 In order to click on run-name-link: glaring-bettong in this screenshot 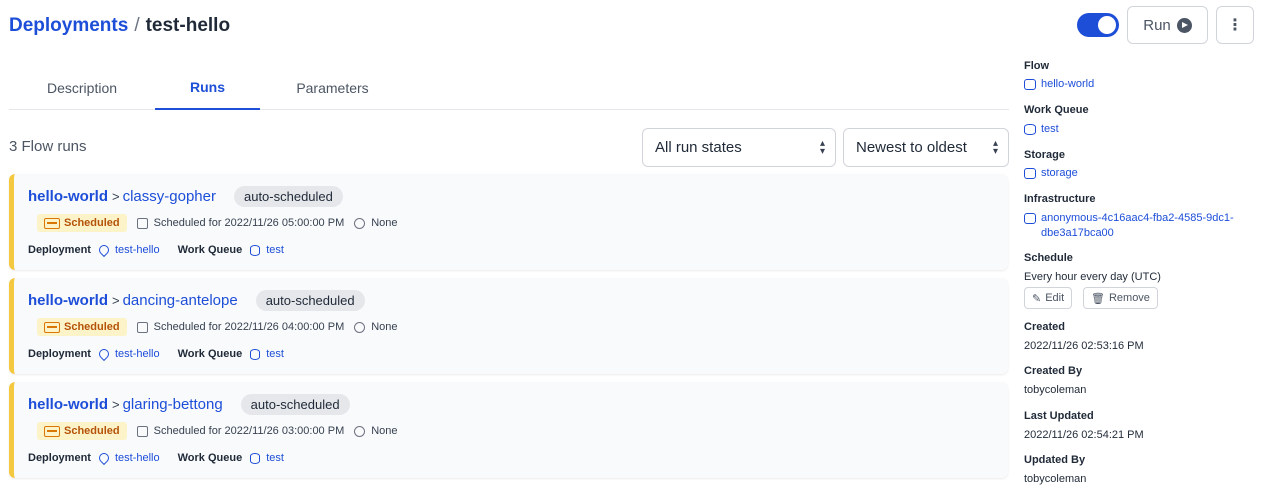, I will do `click(173, 404)`.